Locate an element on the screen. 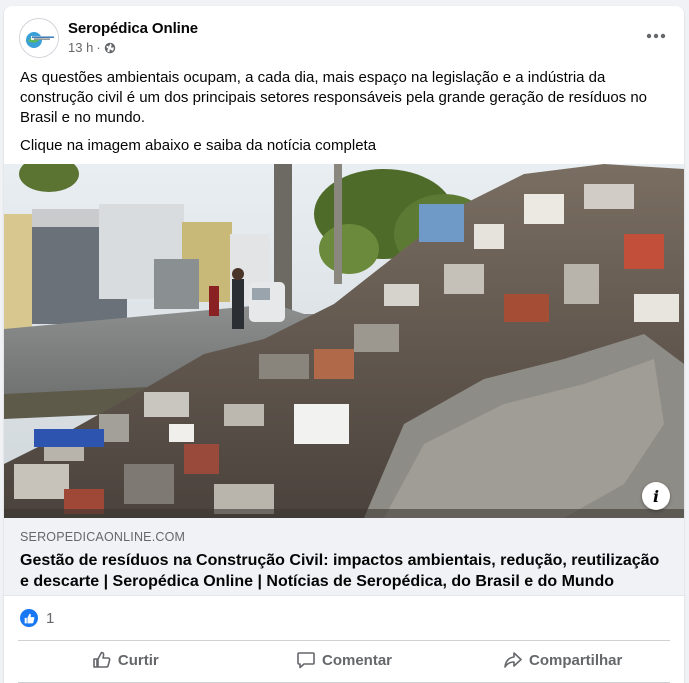 Image resolution: width=689 pixels, height=683 pixels. avatar-logo-icon is located at coordinates (39, 38).